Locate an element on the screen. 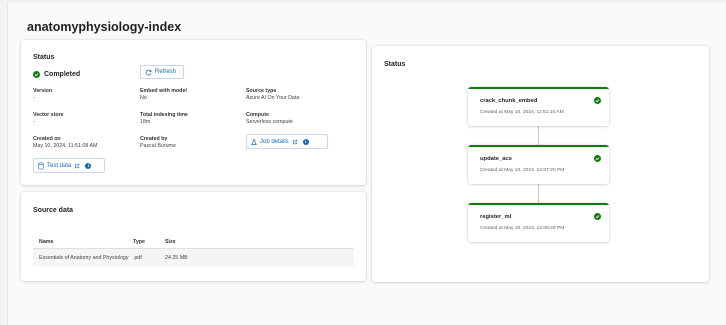 The width and height of the screenshot is (726, 325). refresh-label: Refresh is located at coordinates (166, 72).